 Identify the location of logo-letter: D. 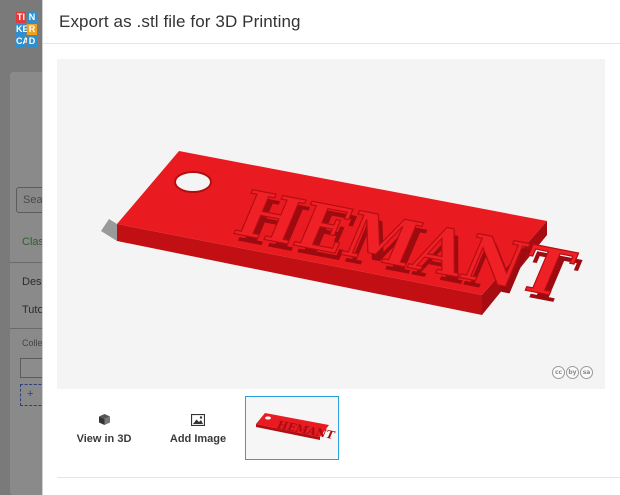
(32, 41).